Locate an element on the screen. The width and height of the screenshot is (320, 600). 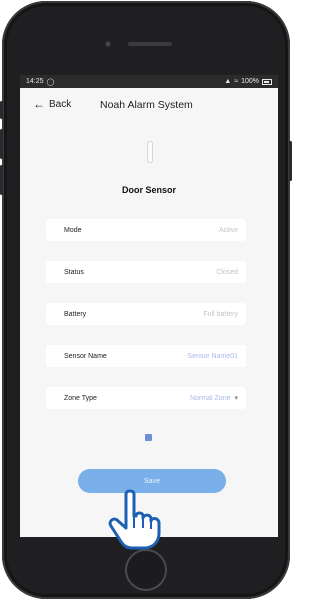
zone-type-value: Normal Zone is located at coordinates (210, 398).